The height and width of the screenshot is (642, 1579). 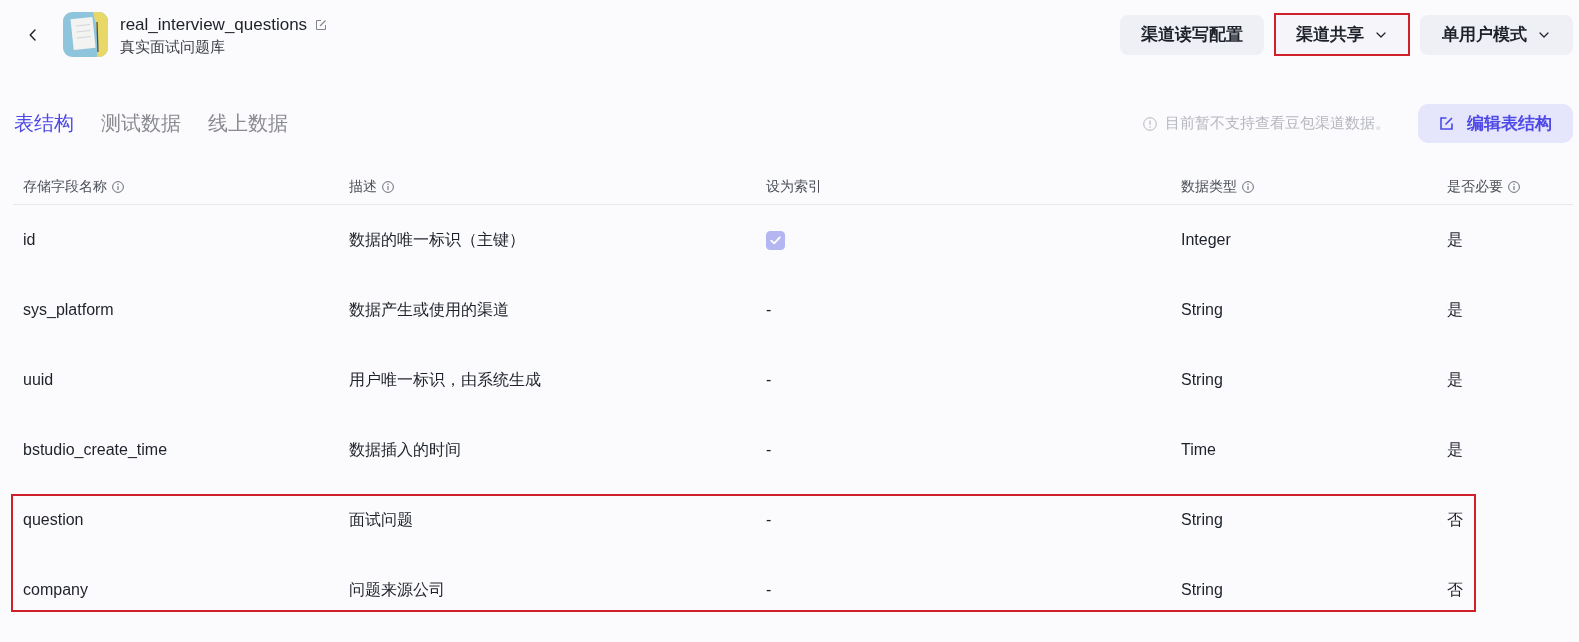 What do you see at coordinates (1192, 34) in the screenshot?
I see `toolbar-button: 渠道读写配置` at bounding box center [1192, 34].